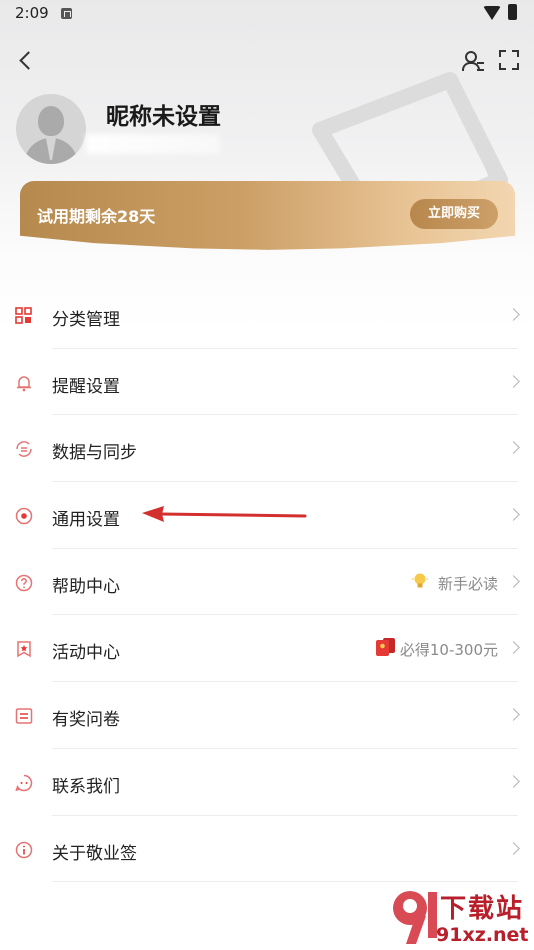  I want to click on trial-remaining-text: 试用期剩余28天, so click(96, 216).